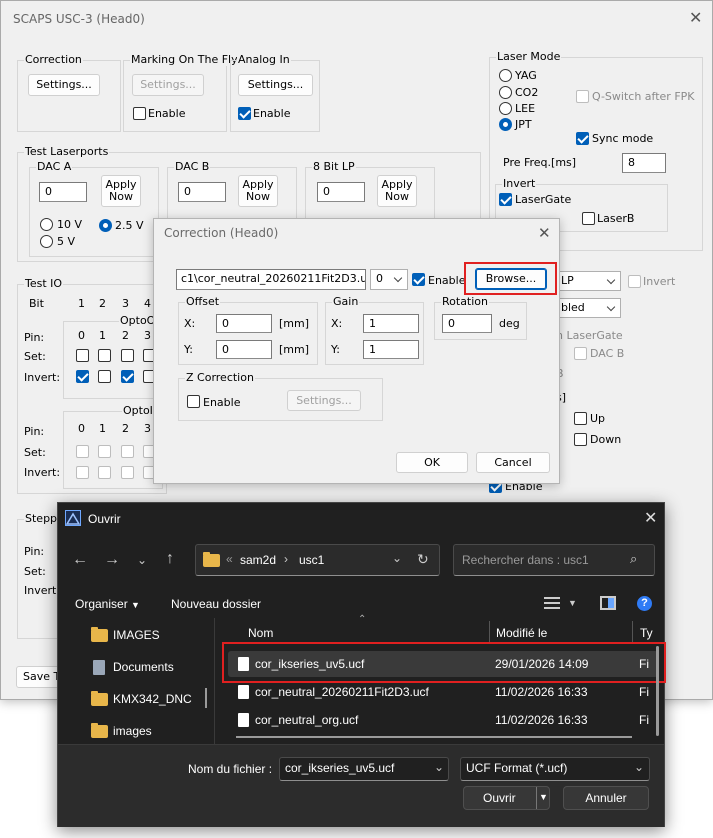 The height and width of the screenshot is (838, 713). Describe the element at coordinates (42, 590) in the screenshot. I see `stepper-invert-label: Invert:` at that location.